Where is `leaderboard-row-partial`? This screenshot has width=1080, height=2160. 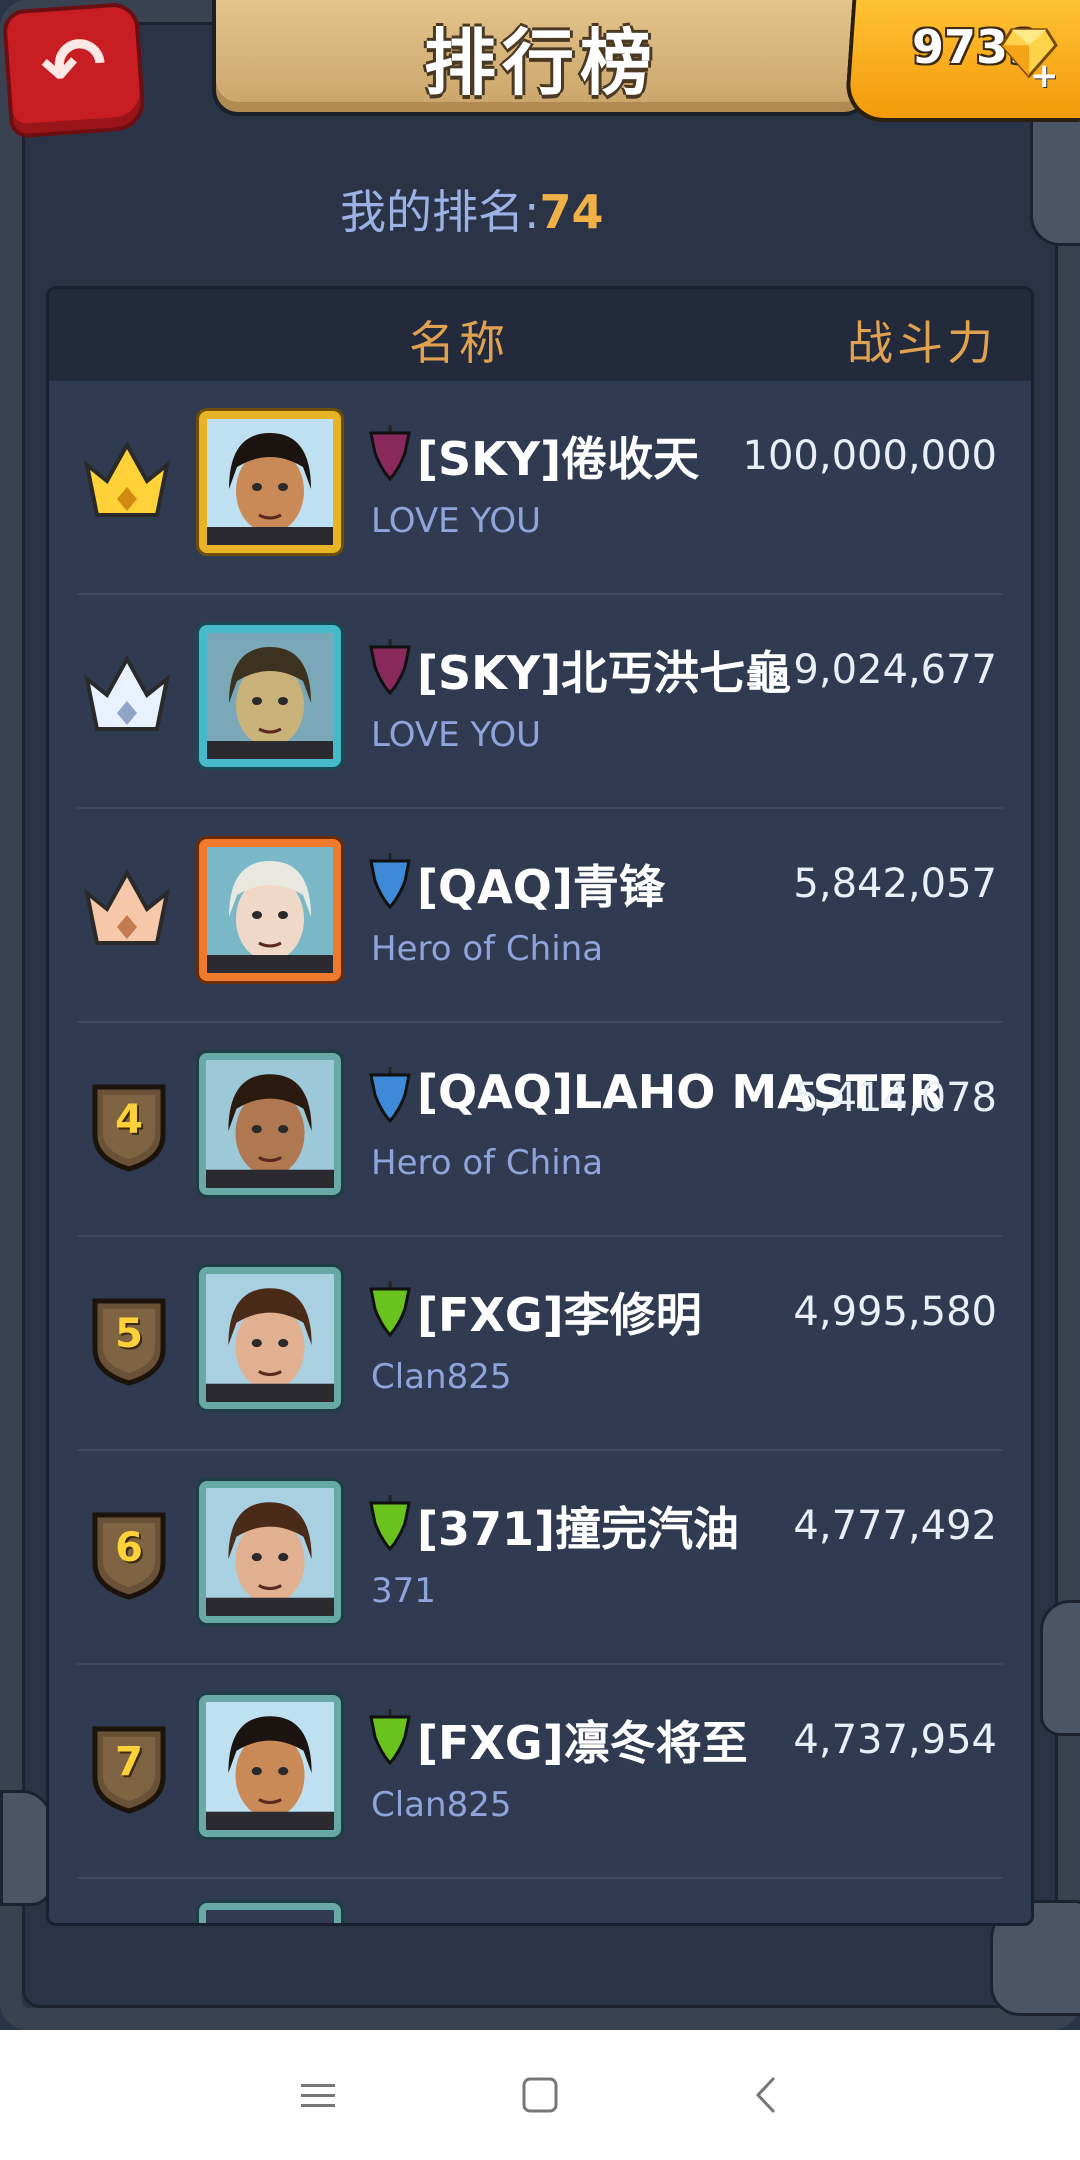 leaderboard-row-partial is located at coordinates (540, 1901).